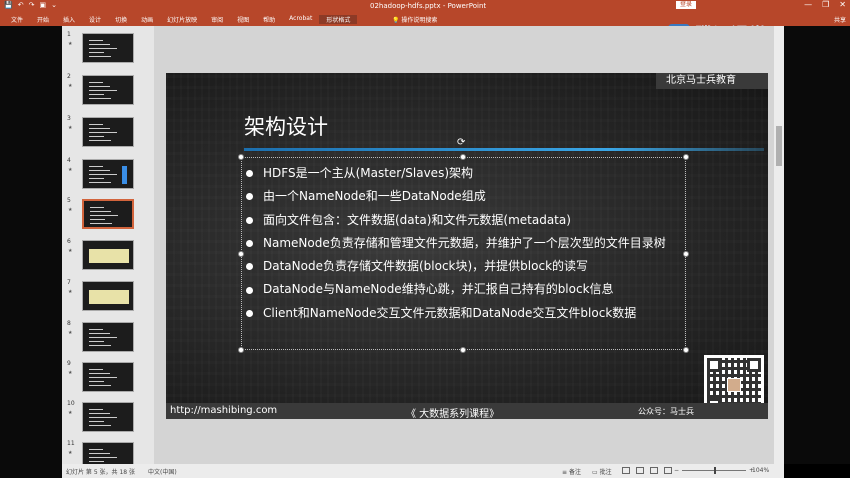 The width and height of the screenshot is (850, 478). Describe the element at coordinates (121, 19) in the screenshot. I see `tab-transitions: 切换` at that location.